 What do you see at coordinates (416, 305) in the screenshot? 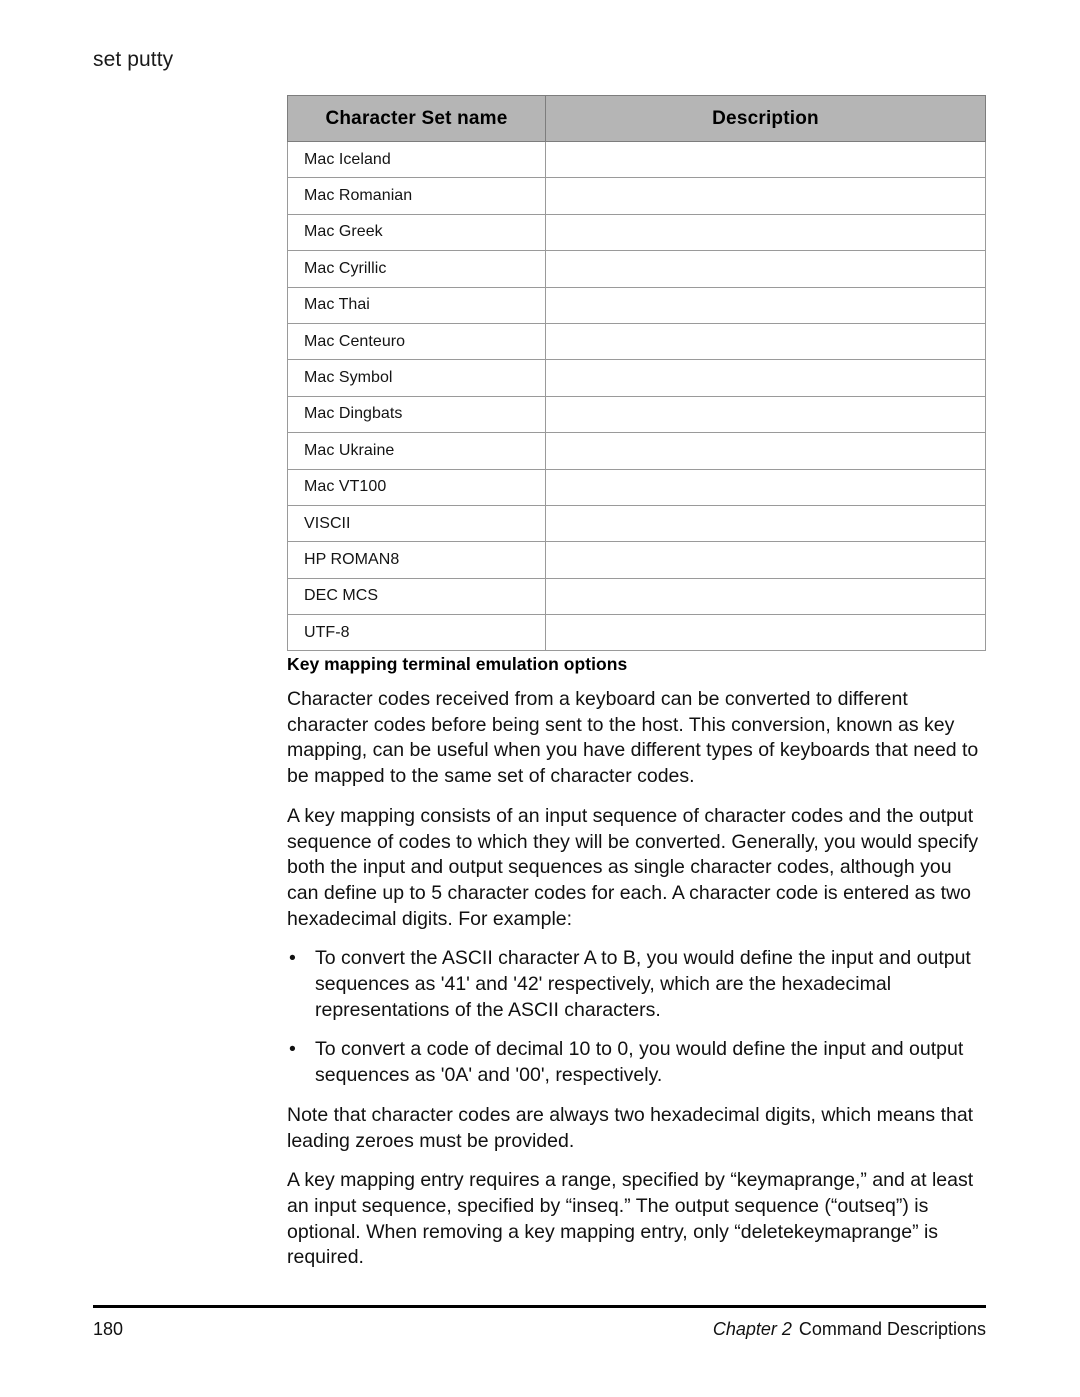
I see `cell-character-set-name: Mac Thai` at bounding box center [416, 305].